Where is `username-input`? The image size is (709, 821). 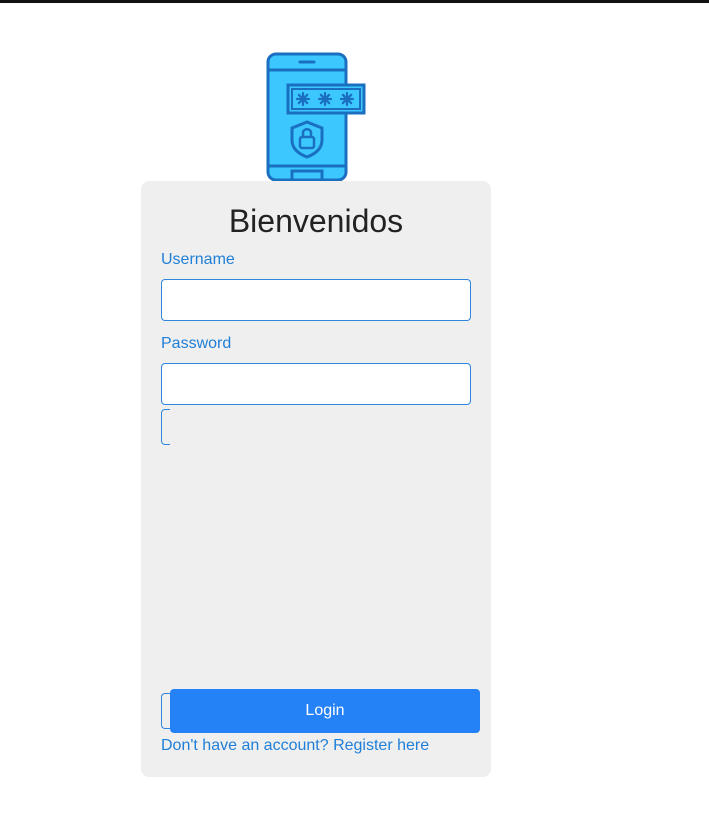 username-input is located at coordinates (316, 300).